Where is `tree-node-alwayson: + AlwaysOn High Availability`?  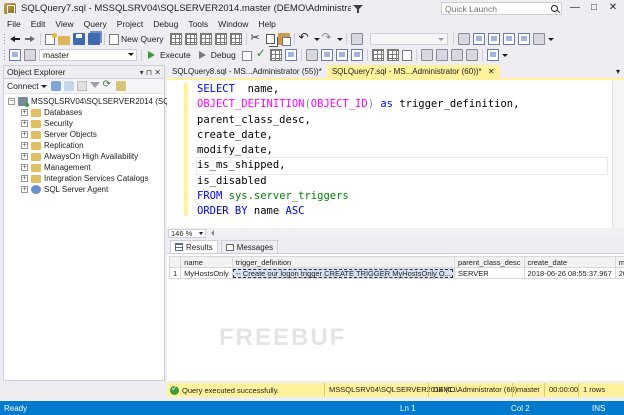 tree-node-alwayson: + AlwaysOn High Availability is located at coordinates (84, 156).